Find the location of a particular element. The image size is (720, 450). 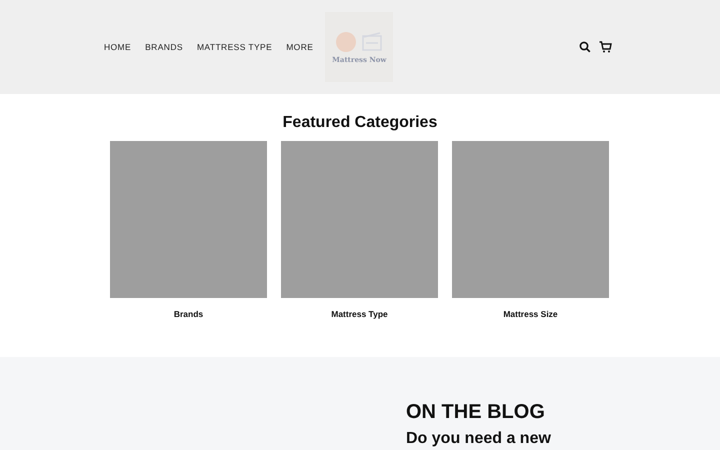

section-title: Featured Categories is located at coordinates (360, 123).